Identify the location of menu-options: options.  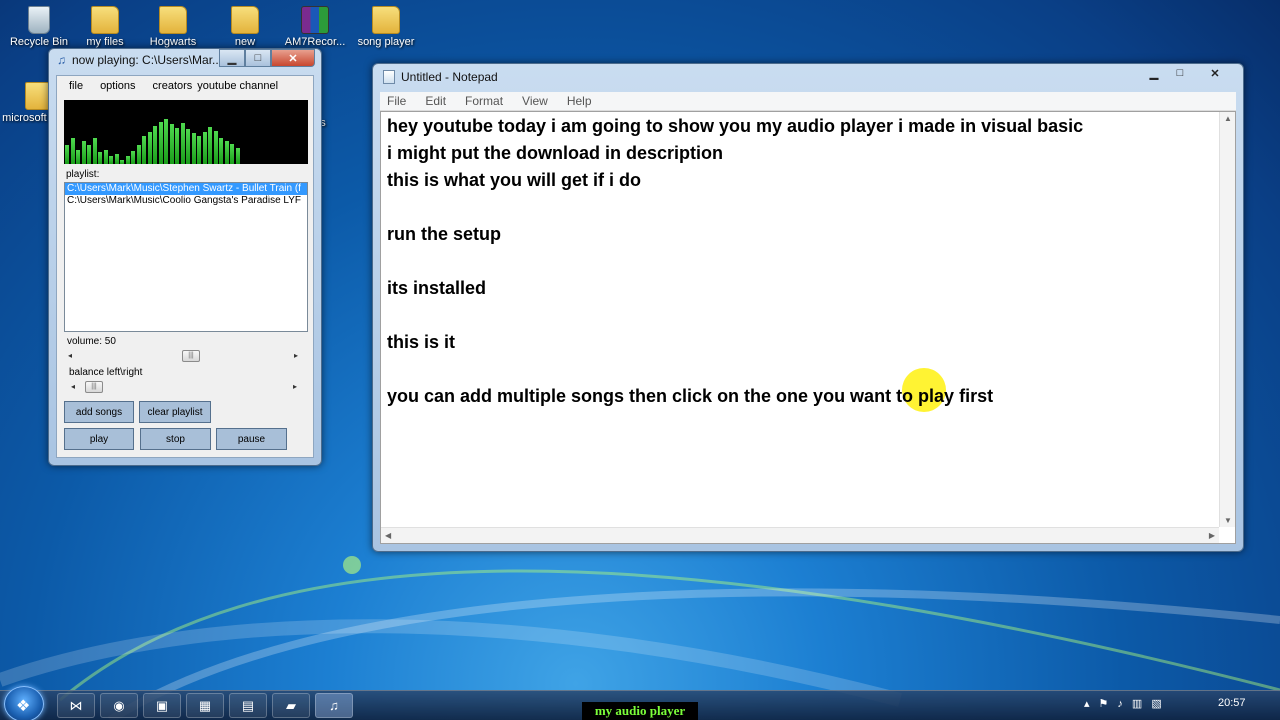
(117, 86).